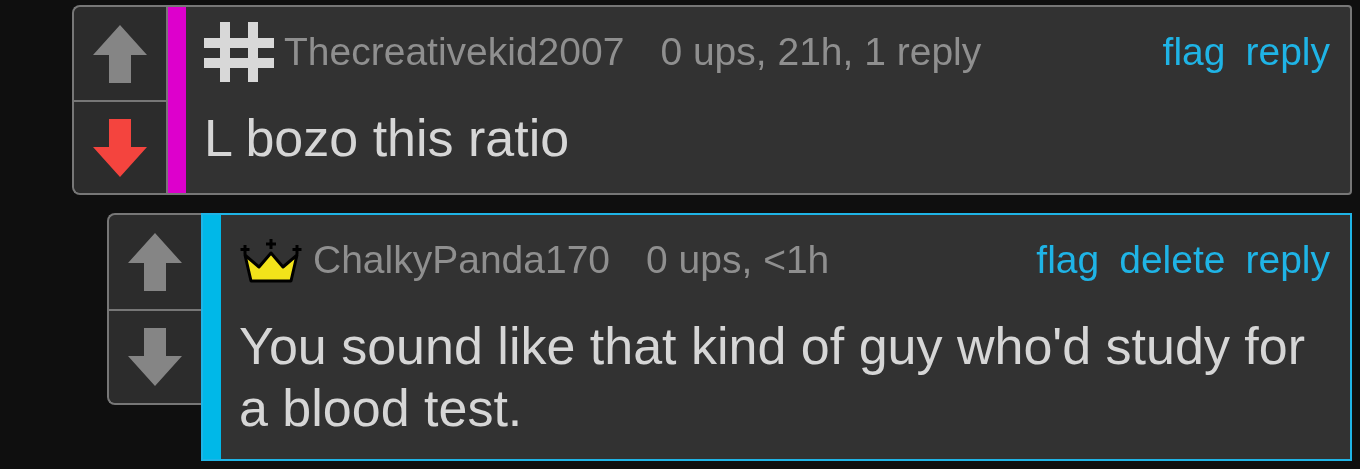  Describe the element at coordinates (271, 260) in the screenshot. I see `crown-icon` at that location.